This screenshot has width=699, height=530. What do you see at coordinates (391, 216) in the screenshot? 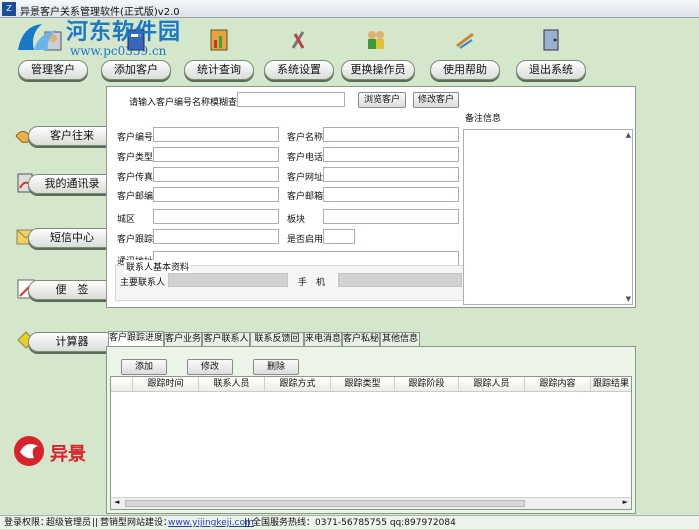
I see `sector-input` at bounding box center [391, 216].